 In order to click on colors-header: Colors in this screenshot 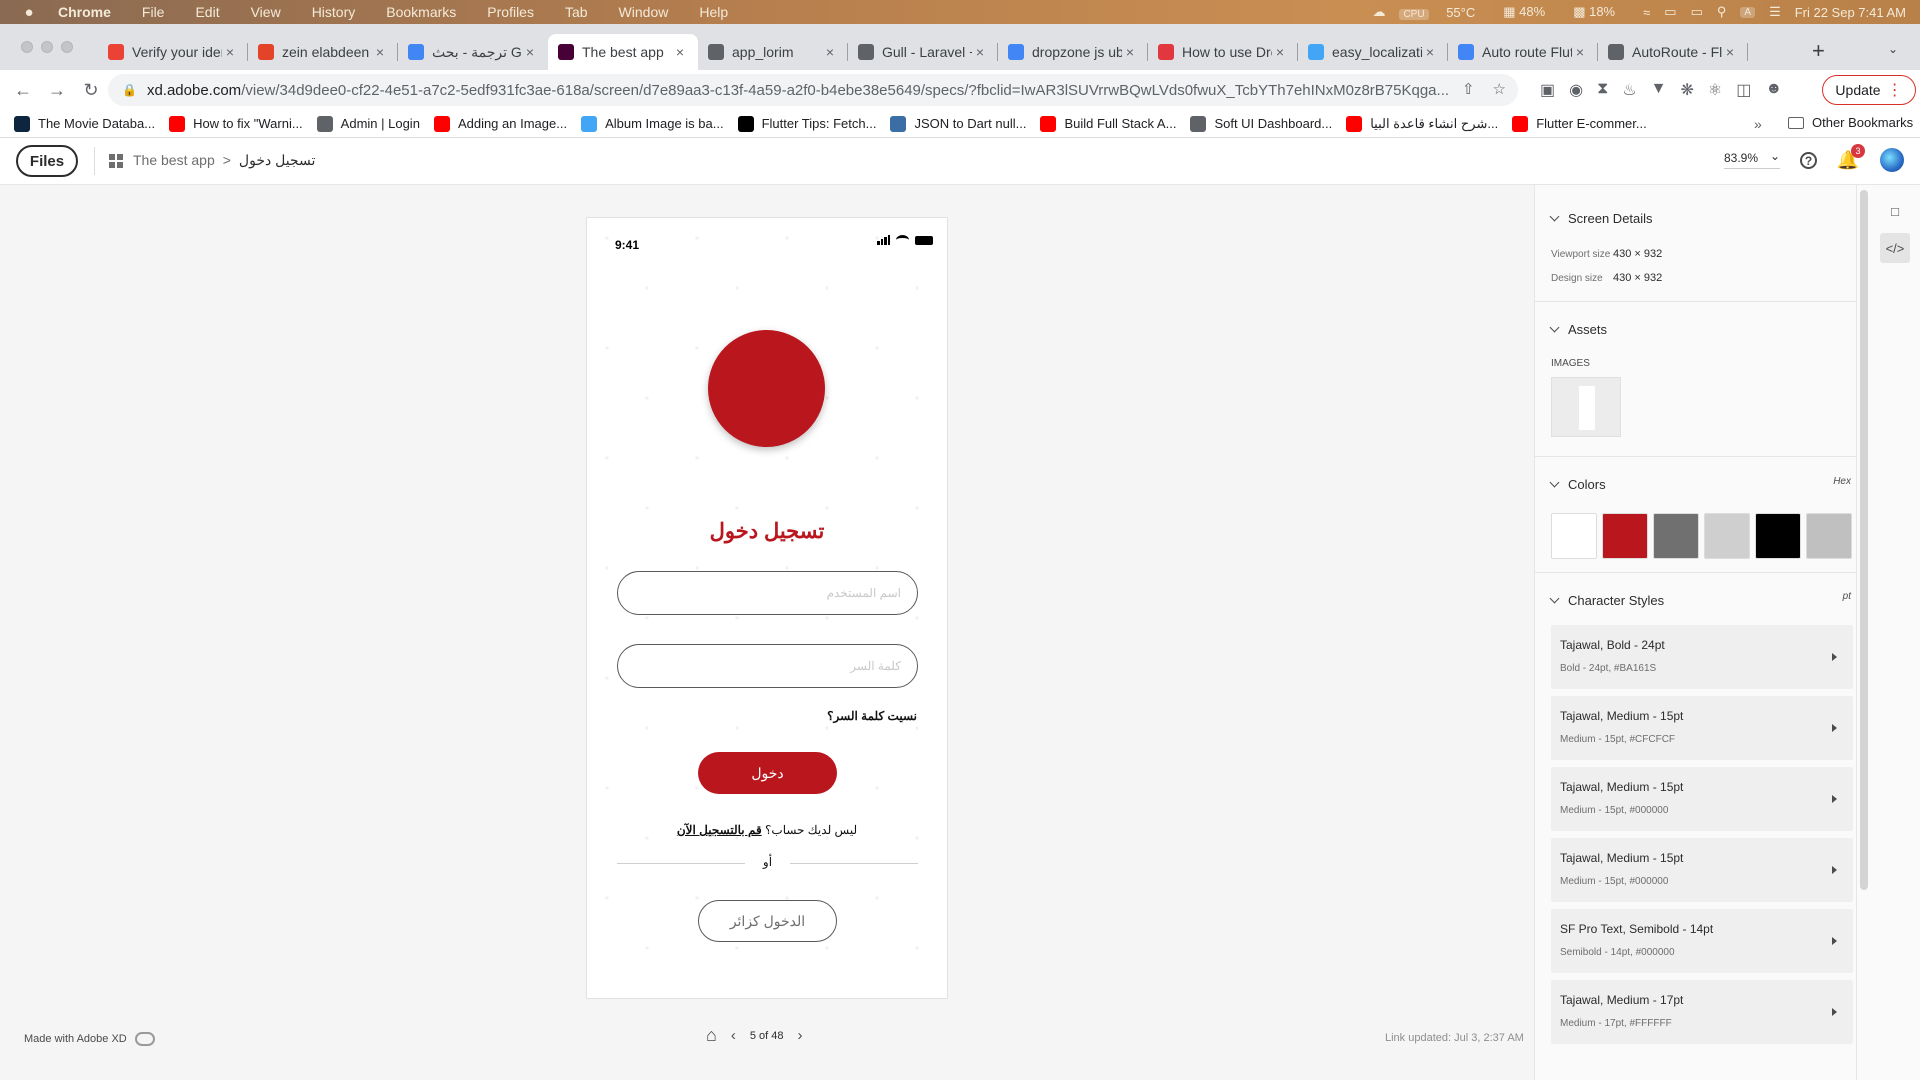, I will do `click(1577, 484)`.